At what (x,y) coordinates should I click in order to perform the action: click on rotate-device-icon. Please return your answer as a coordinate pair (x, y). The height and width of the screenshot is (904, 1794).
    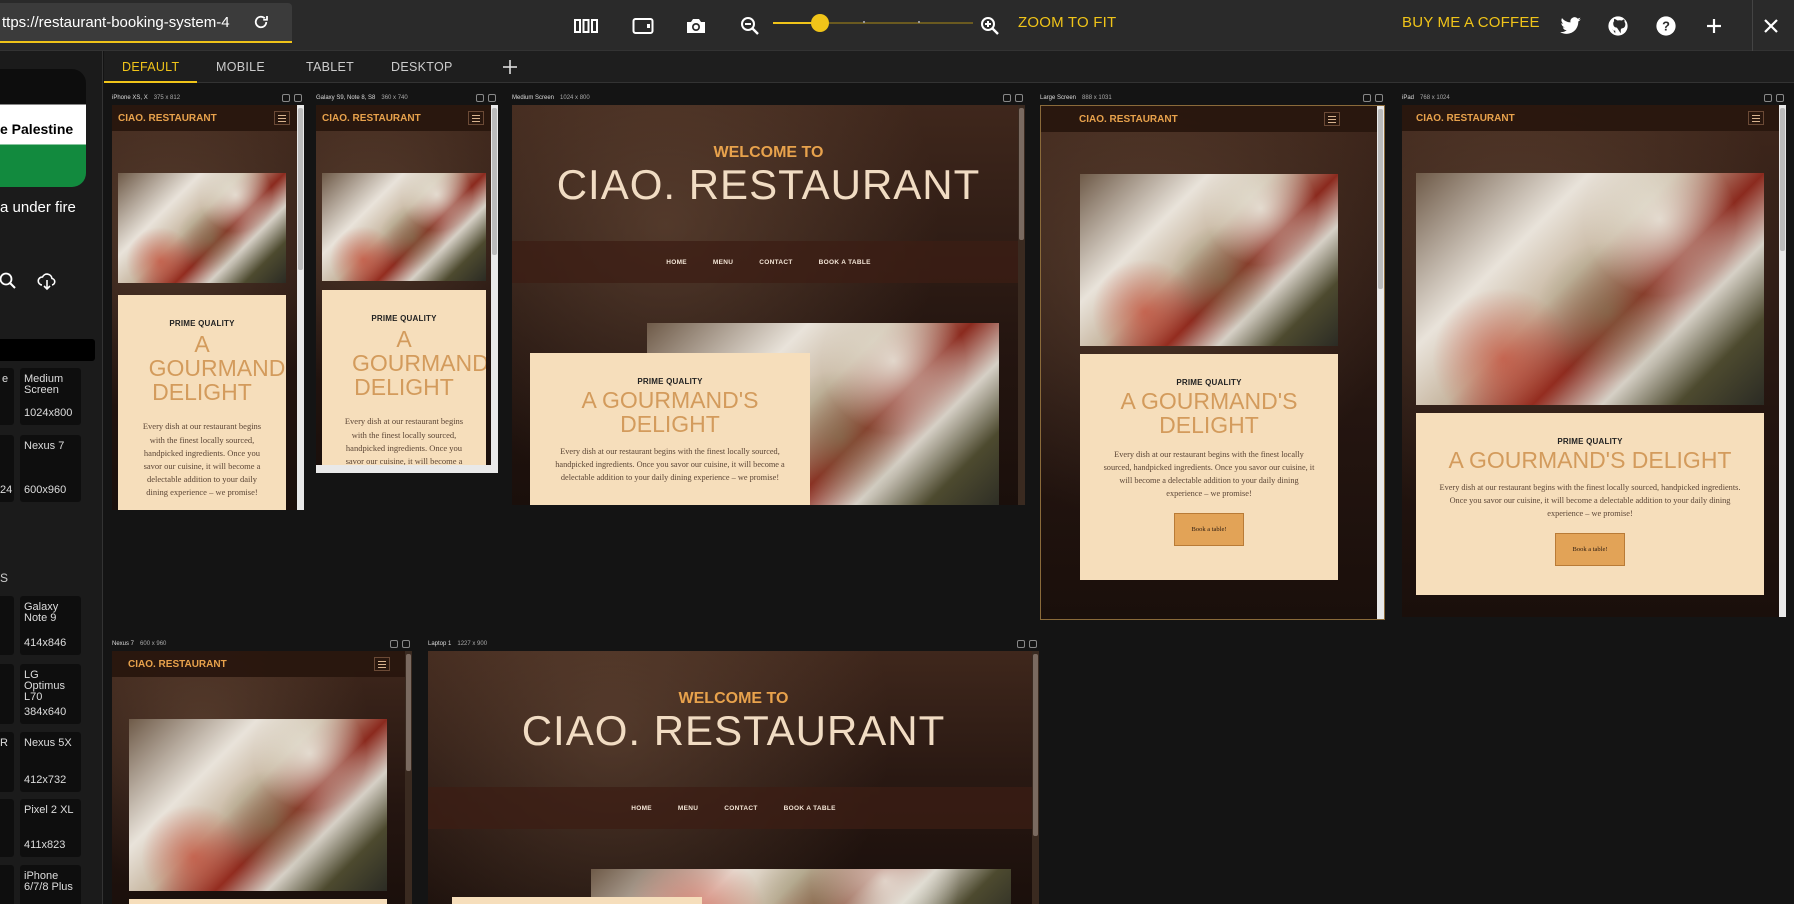
    Looking at the image, I should click on (643, 26).